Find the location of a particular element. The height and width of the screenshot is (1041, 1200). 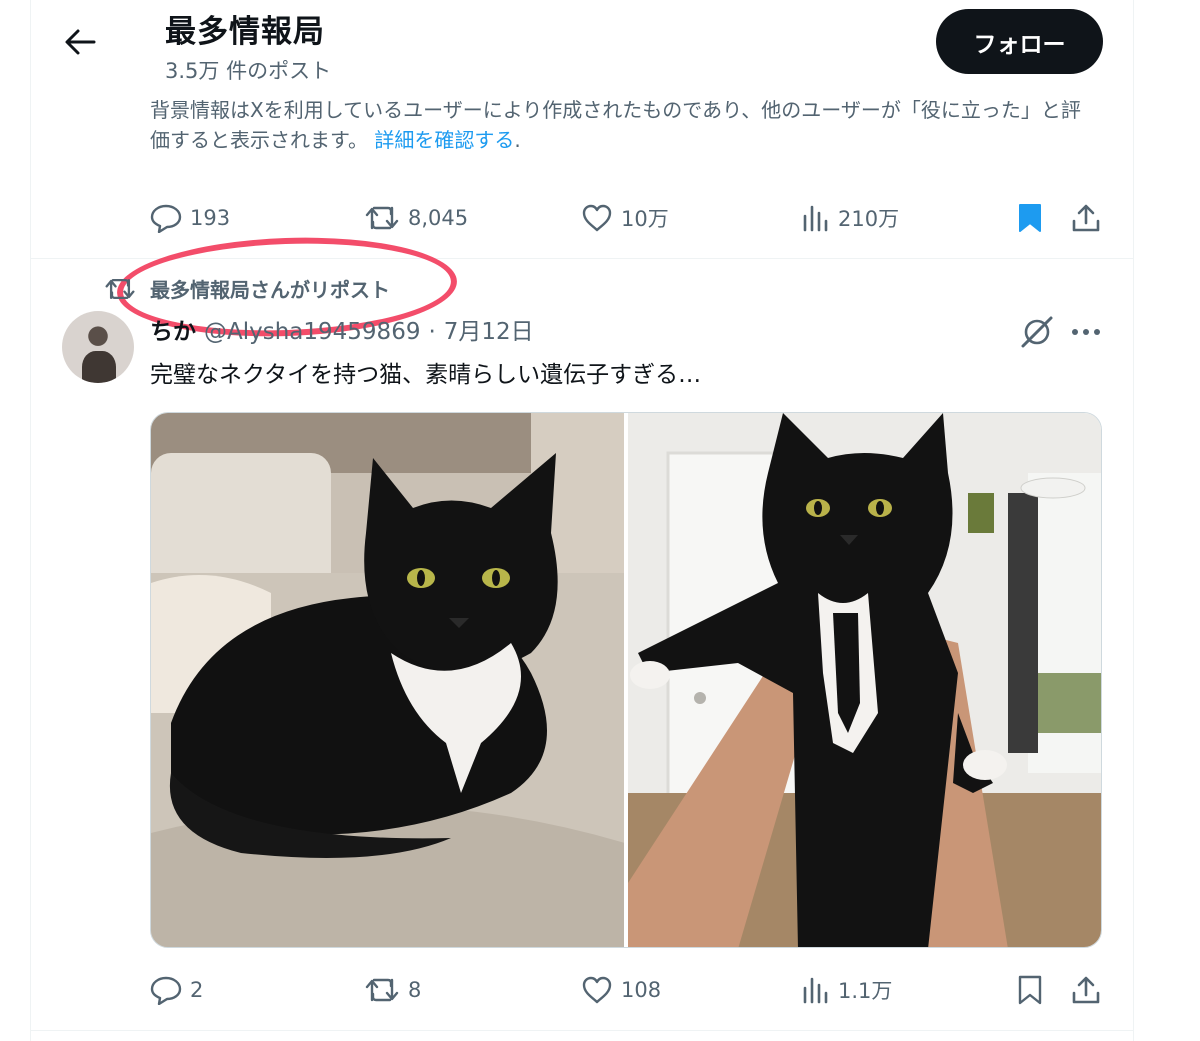

post-count: 3.5万 件のポスト is located at coordinates (248, 71).